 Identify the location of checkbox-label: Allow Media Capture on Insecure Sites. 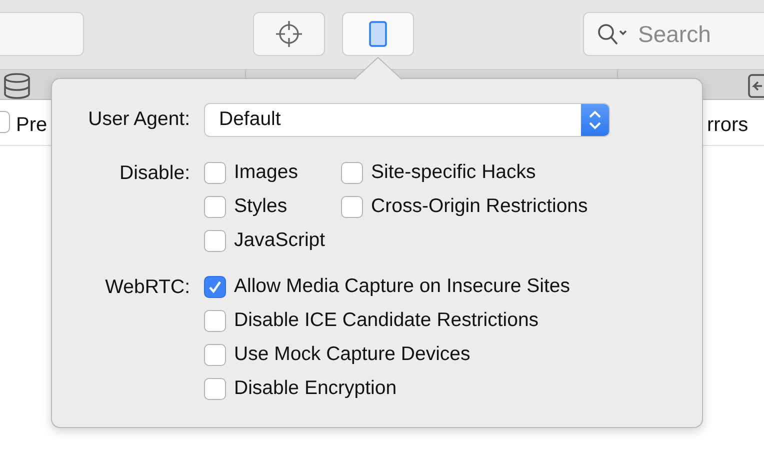
(402, 287).